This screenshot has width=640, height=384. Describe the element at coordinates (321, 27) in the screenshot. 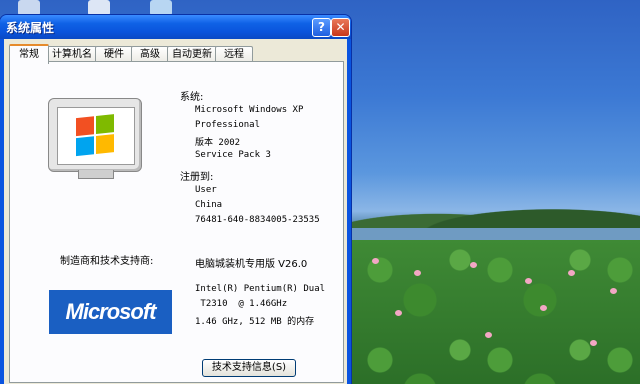

I see `help-button: ?` at that location.